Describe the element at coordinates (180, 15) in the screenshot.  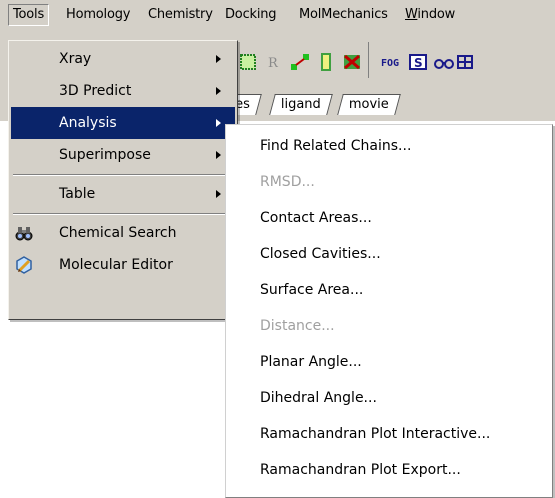
I see `menu-chemistry: Chemistry` at that location.